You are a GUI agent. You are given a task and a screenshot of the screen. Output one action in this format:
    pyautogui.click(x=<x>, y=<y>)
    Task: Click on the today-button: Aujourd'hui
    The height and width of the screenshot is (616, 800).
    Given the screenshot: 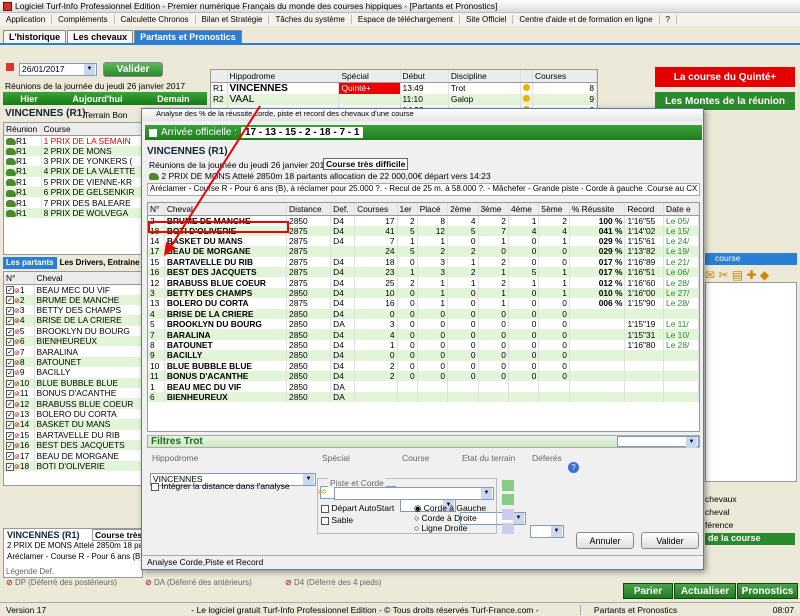 What is the action you would take?
    pyautogui.click(x=97, y=99)
    